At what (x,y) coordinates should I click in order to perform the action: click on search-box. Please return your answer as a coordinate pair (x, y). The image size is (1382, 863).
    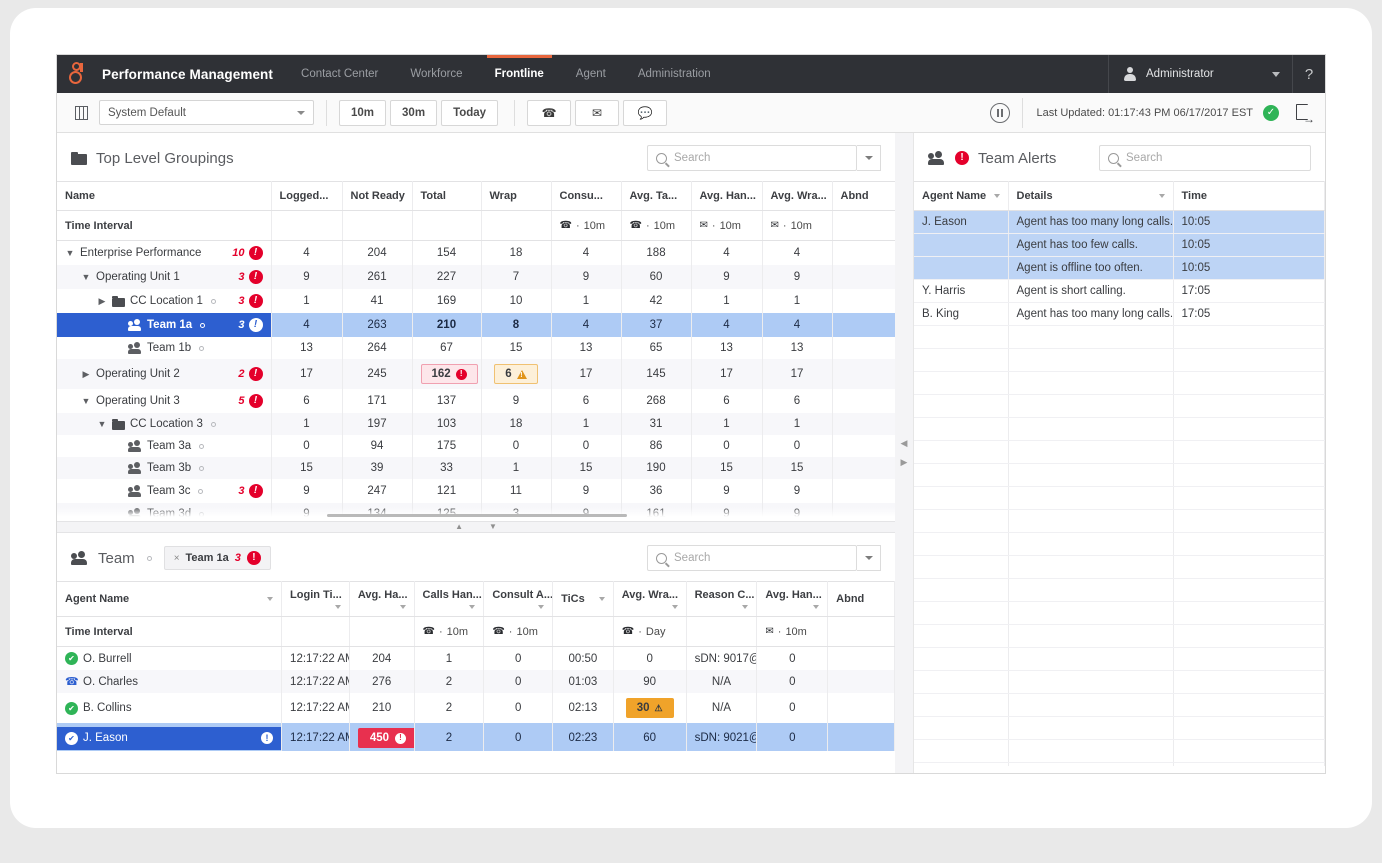
    Looking at the image, I should click on (752, 158).